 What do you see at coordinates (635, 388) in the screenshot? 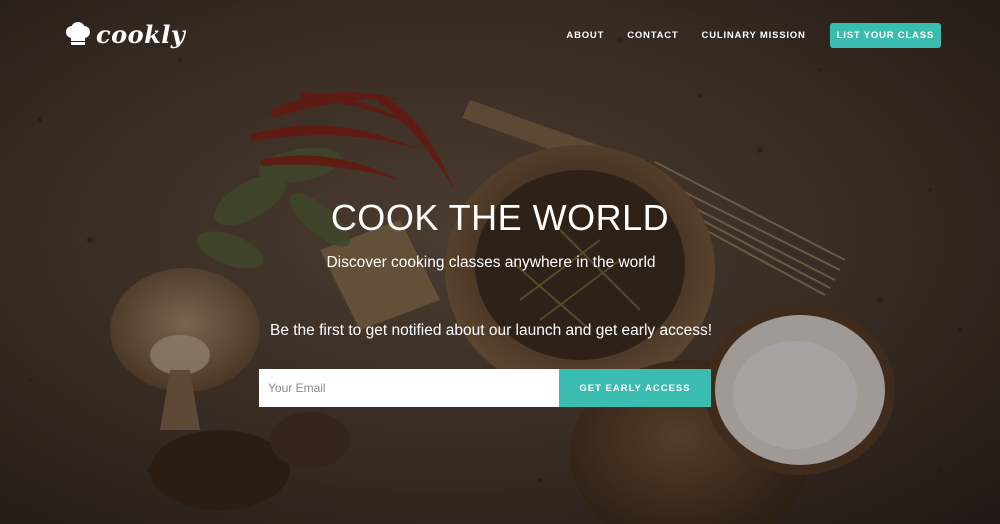
I see `get-early-access-button: GET EARLY ACCESS` at bounding box center [635, 388].